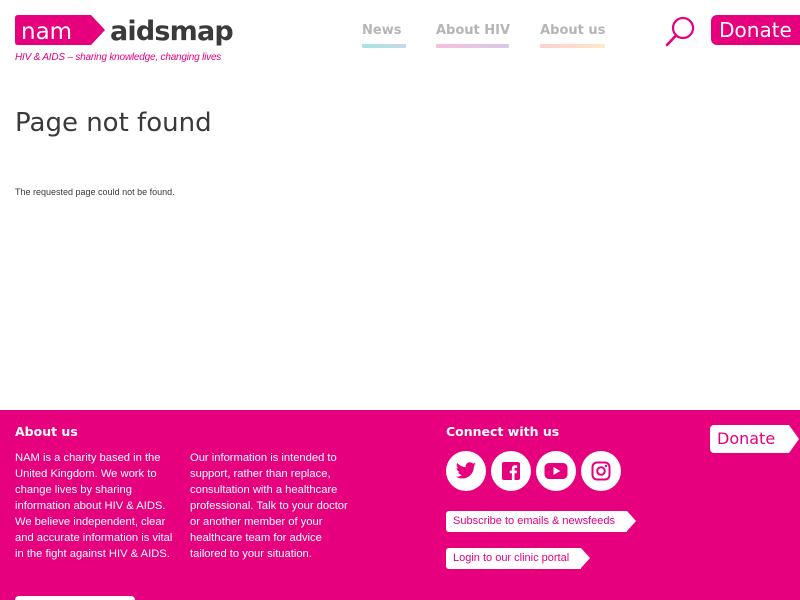  Describe the element at coordinates (113, 123) in the screenshot. I see `page-title: Page not found` at that location.